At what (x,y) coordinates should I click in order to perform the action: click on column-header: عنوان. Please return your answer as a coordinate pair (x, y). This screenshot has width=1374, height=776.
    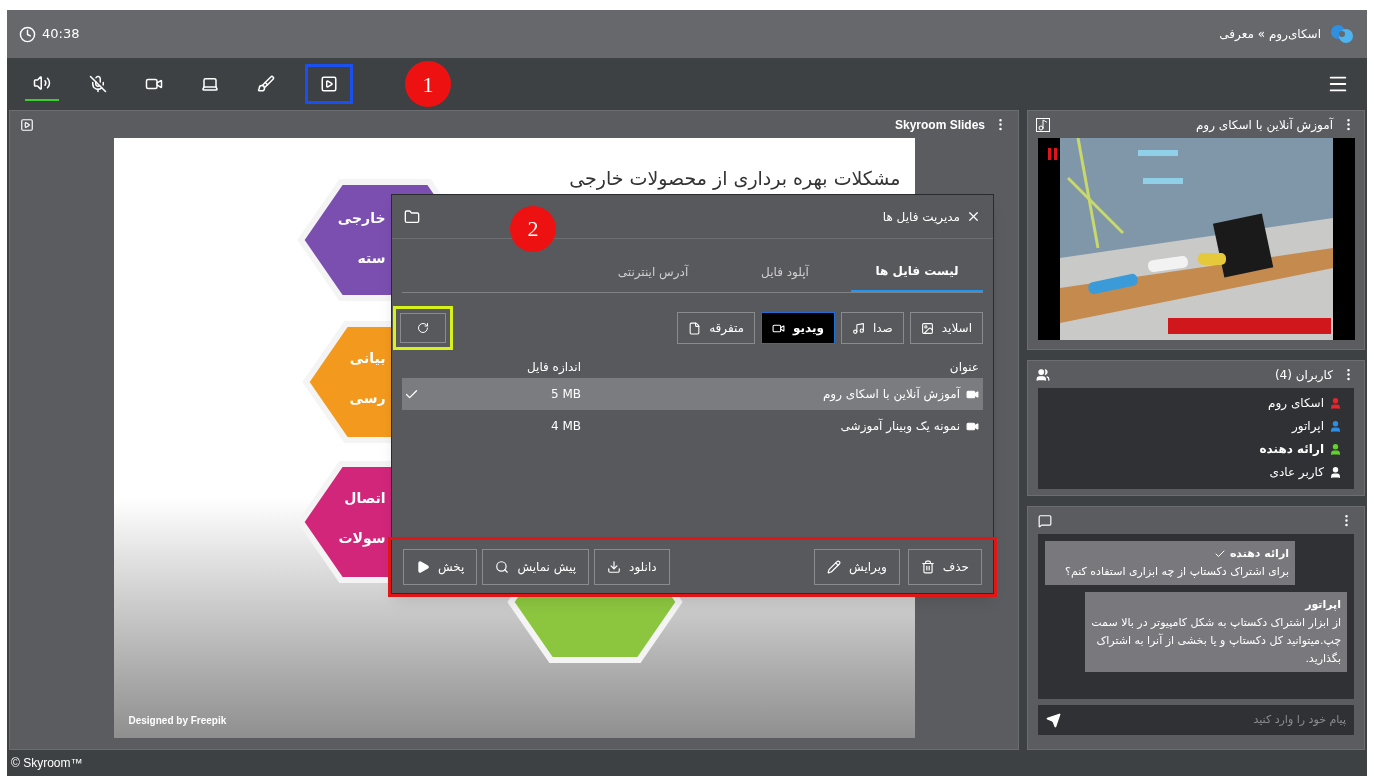
    Looking at the image, I should click on (964, 367).